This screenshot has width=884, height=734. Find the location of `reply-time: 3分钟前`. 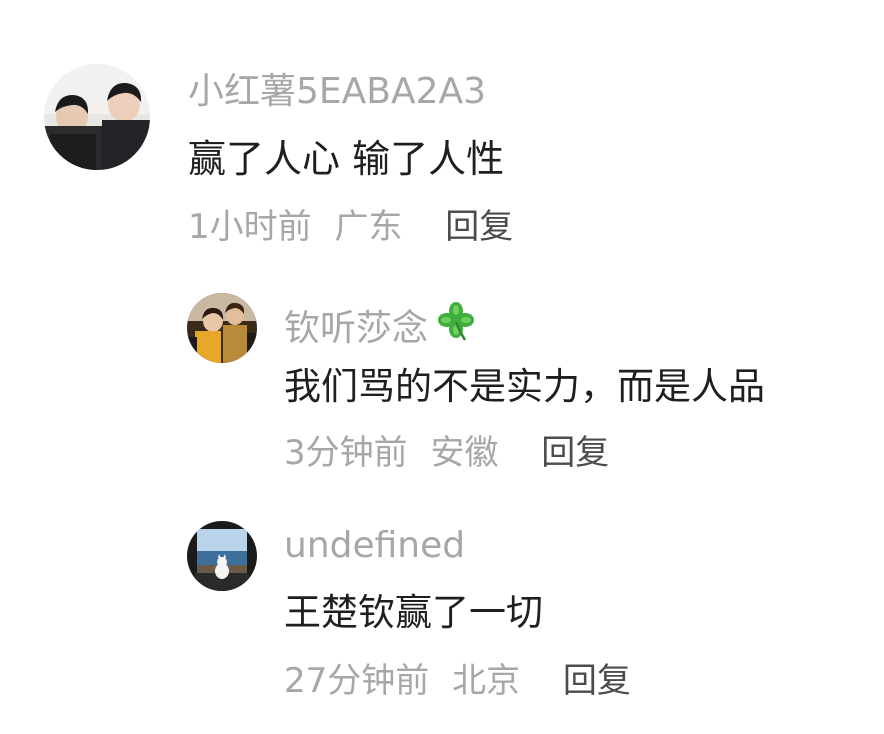

reply-time: 3分钟前 is located at coordinates (346, 453).